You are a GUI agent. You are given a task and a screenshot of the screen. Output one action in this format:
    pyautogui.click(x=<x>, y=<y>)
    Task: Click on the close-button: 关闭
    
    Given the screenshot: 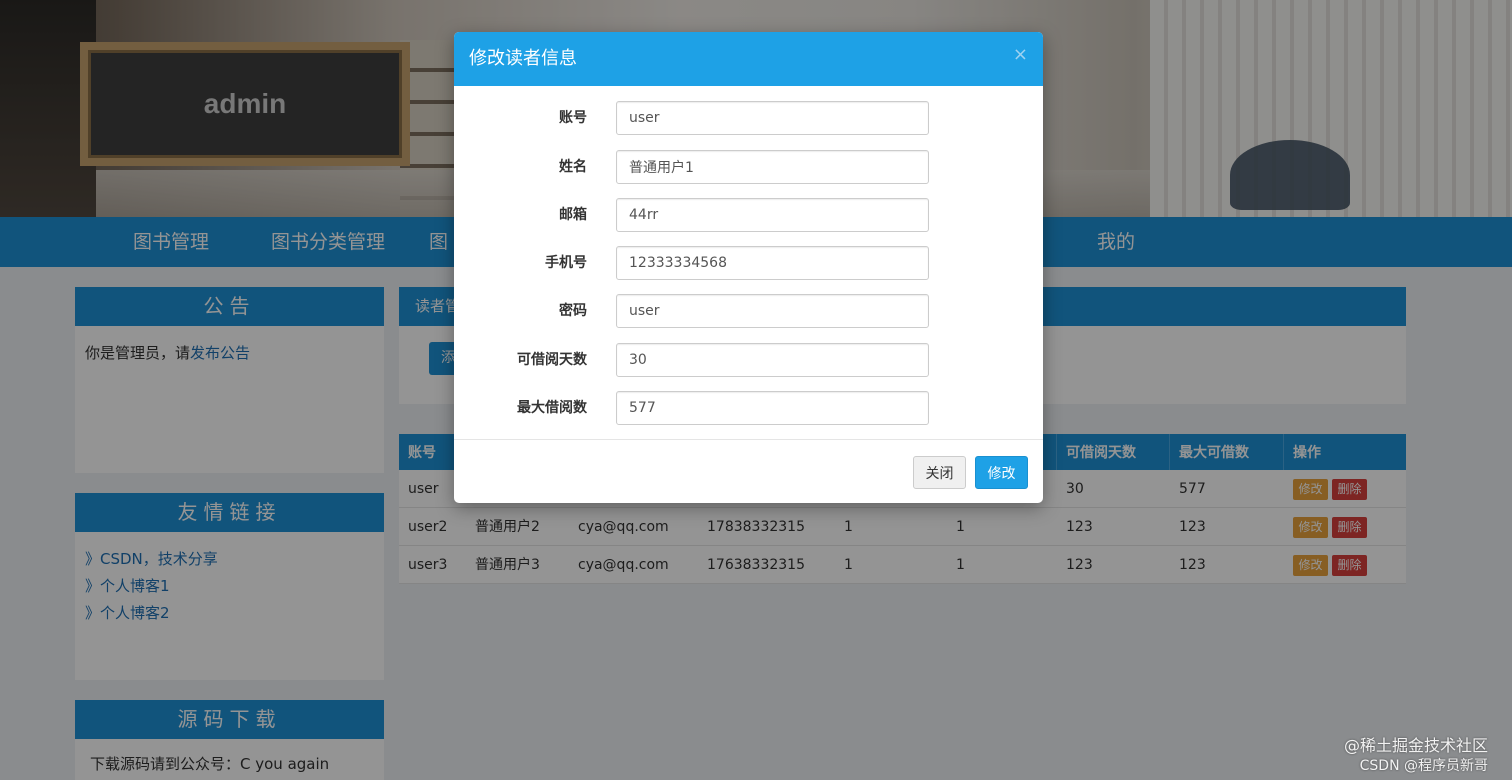 What is the action you would take?
    pyautogui.click(x=939, y=472)
    